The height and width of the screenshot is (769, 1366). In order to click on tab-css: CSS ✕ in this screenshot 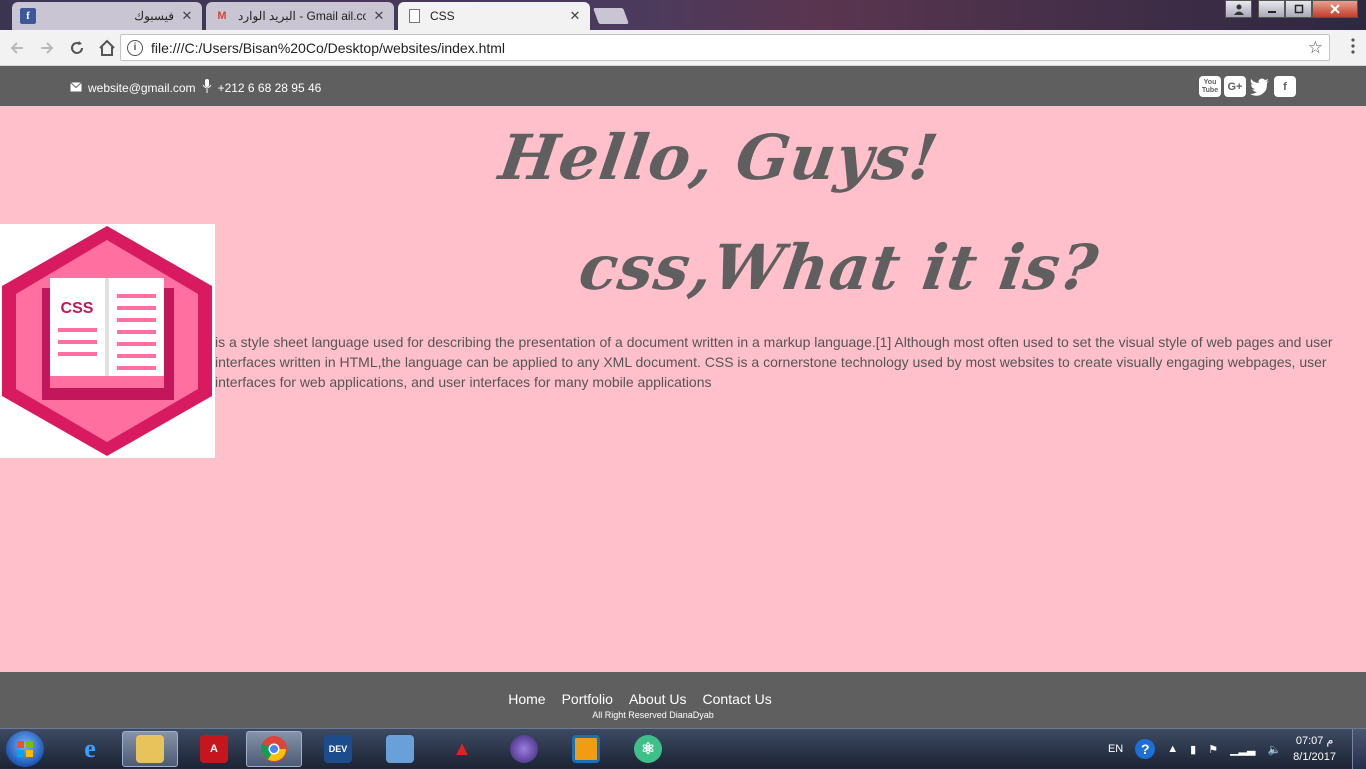, I will do `click(494, 16)`.